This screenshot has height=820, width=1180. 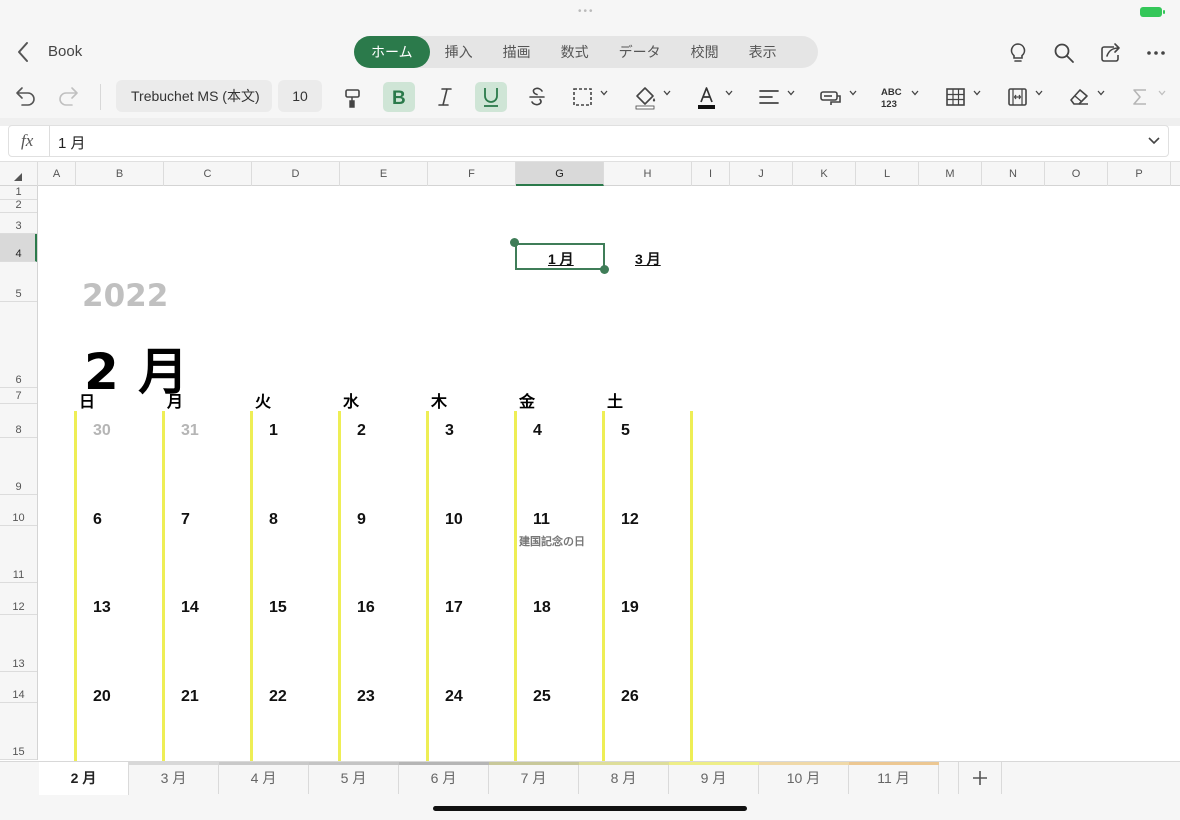 What do you see at coordinates (174, 778) in the screenshot?
I see `sheet-tab: 3 月` at bounding box center [174, 778].